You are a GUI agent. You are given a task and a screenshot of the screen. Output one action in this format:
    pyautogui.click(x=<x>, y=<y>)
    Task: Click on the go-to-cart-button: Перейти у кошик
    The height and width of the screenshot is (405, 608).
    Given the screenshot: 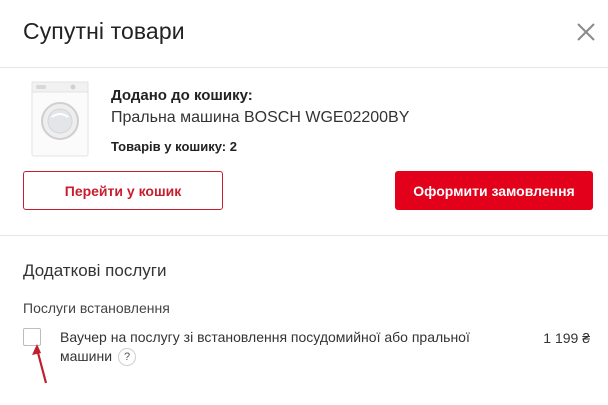 What is the action you would take?
    pyautogui.click(x=123, y=190)
    